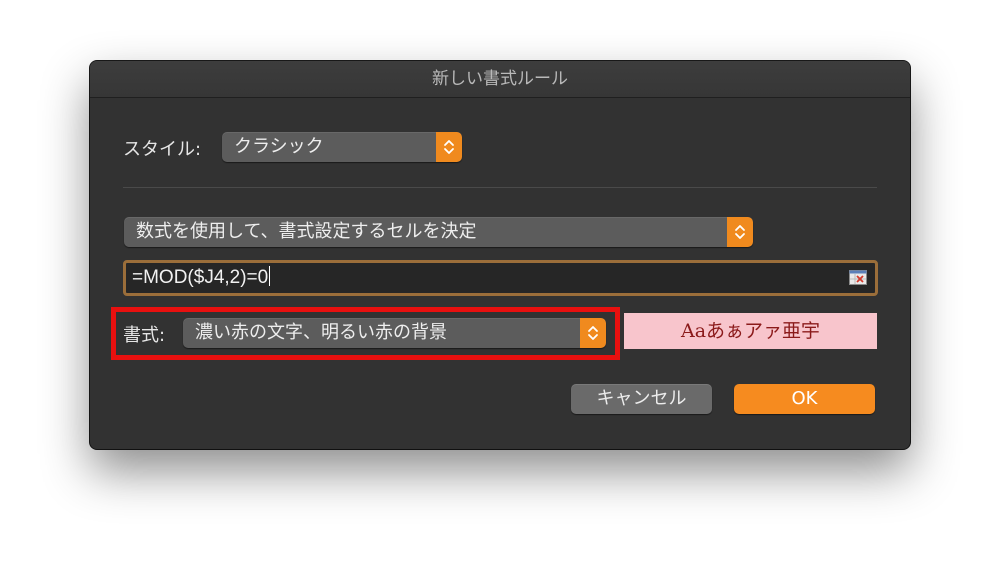  What do you see at coordinates (750, 331) in the screenshot?
I see `format-preview: Aaあぁアァ亜宇` at bounding box center [750, 331].